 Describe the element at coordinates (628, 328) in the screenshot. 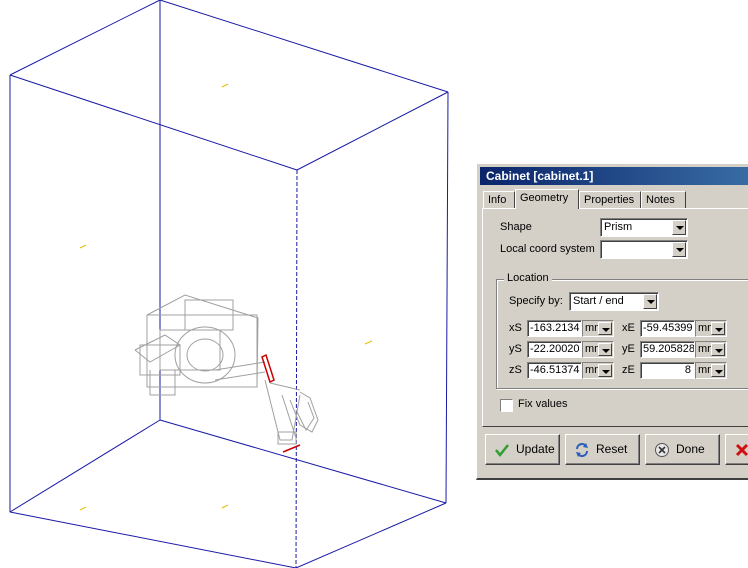

I see `xe-label: xE` at that location.